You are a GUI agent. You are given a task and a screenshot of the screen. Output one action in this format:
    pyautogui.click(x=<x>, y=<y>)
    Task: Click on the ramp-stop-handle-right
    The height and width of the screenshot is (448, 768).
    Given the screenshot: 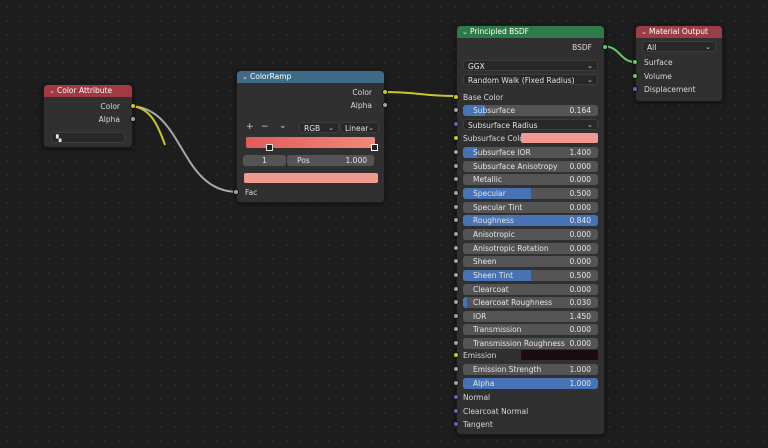 What is the action you would take?
    pyautogui.click(x=374, y=147)
    